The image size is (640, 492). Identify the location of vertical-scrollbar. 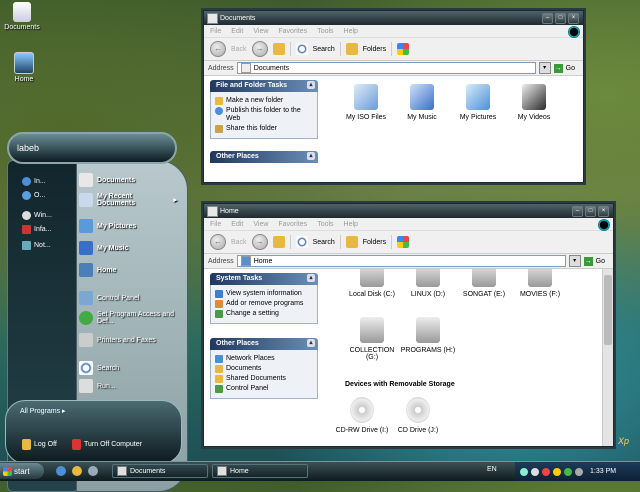
(607, 357).